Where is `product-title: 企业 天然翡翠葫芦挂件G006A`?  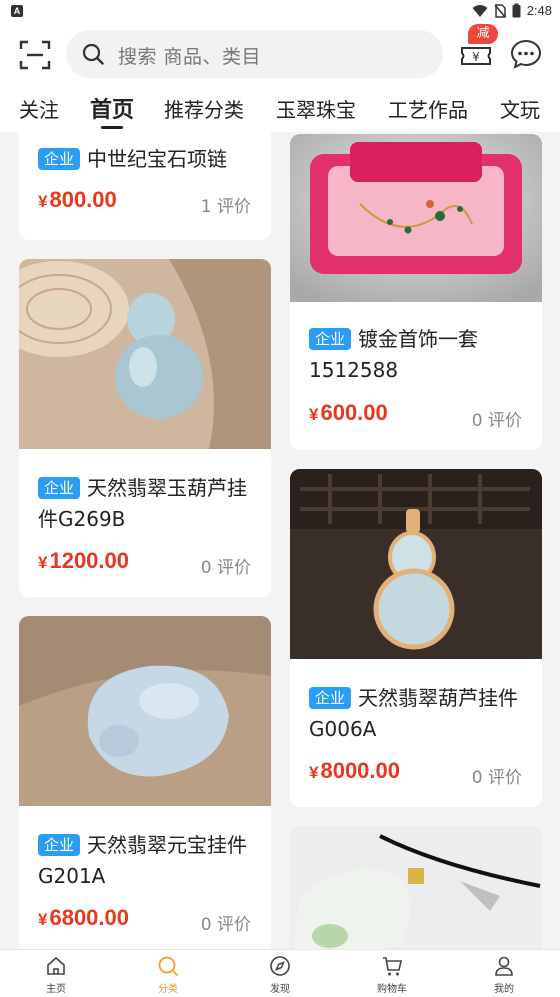
product-title: 企业 天然翡翠葫芦挂件G006A is located at coordinates (414, 713).